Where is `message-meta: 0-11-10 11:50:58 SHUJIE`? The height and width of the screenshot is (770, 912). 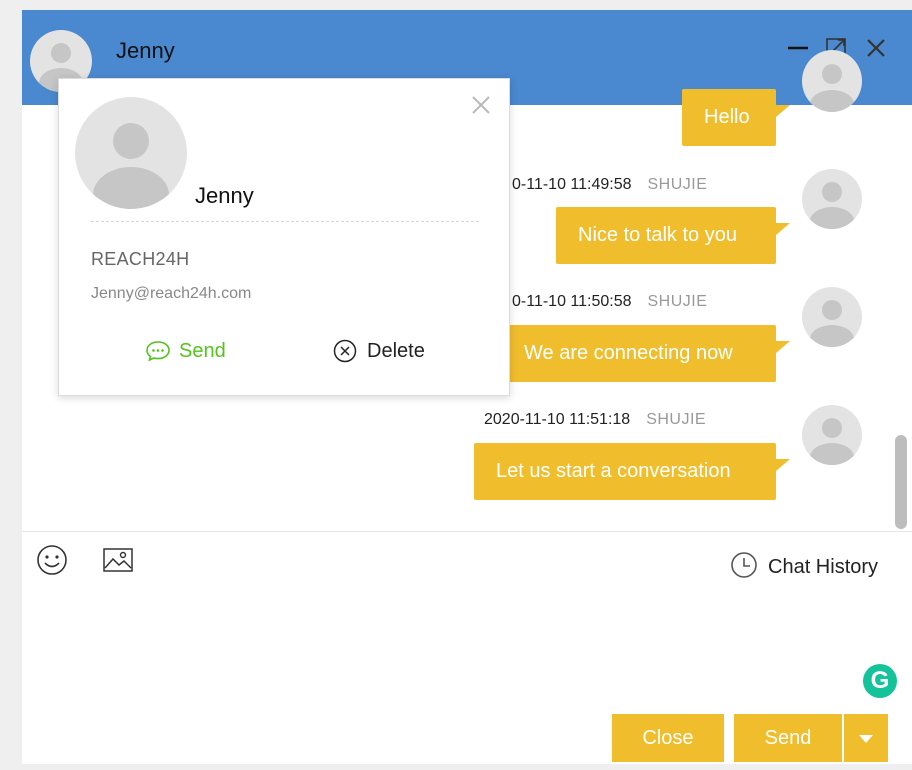
message-meta: 0-11-10 11:50:58 SHUJIE is located at coordinates (609, 302).